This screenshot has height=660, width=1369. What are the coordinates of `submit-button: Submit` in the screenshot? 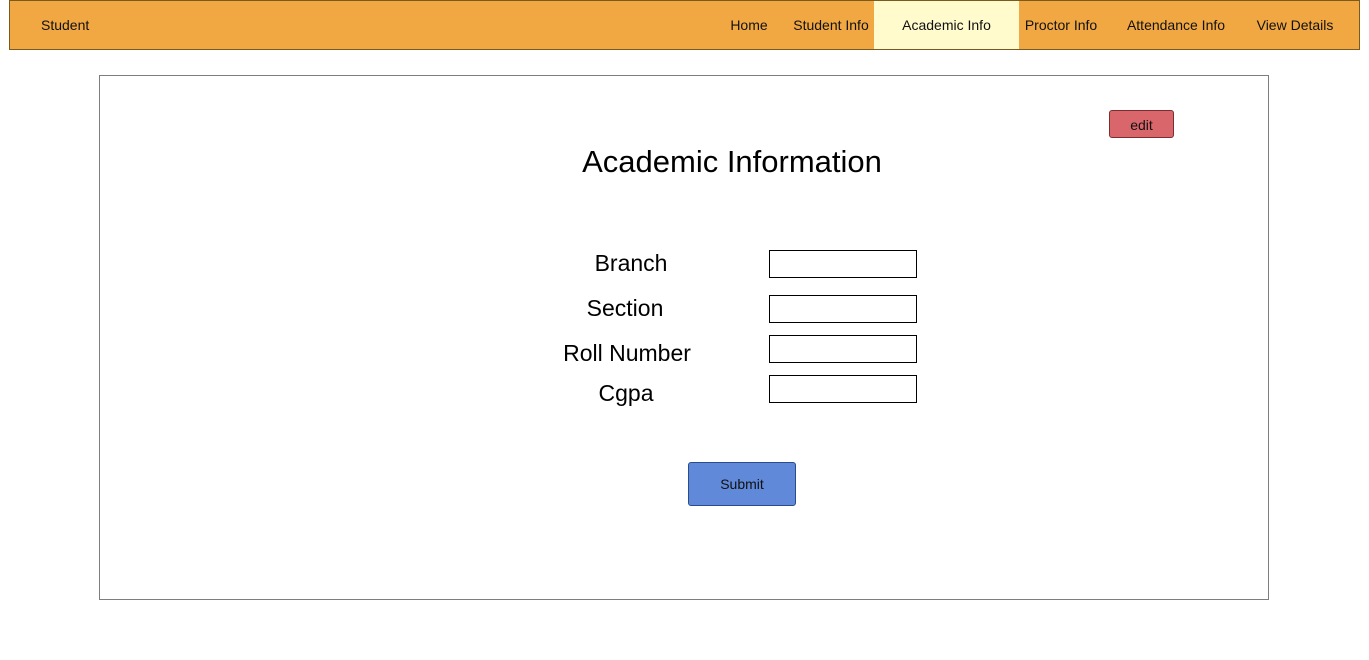 It's located at (742, 484).